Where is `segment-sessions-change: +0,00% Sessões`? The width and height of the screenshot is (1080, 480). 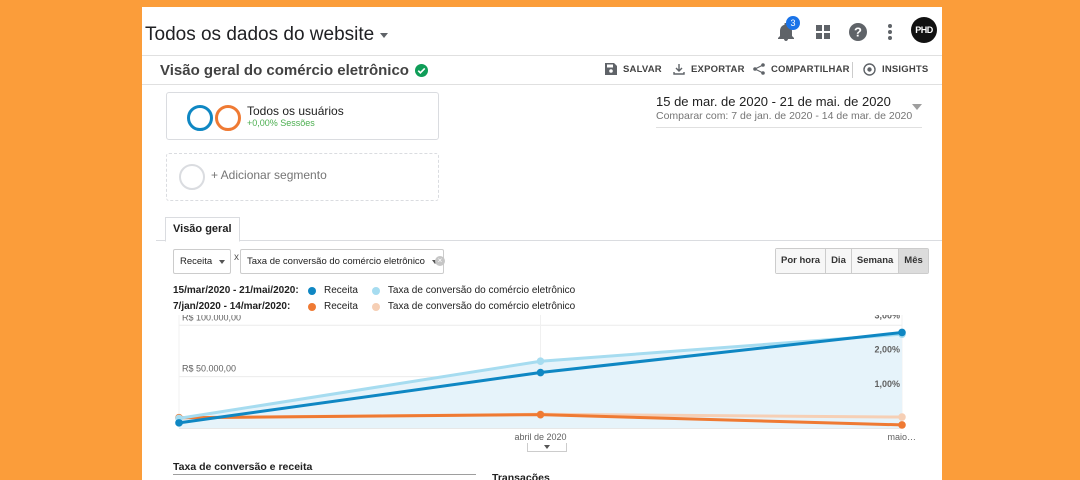 segment-sessions-change: +0,00% Sessões is located at coordinates (281, 123).